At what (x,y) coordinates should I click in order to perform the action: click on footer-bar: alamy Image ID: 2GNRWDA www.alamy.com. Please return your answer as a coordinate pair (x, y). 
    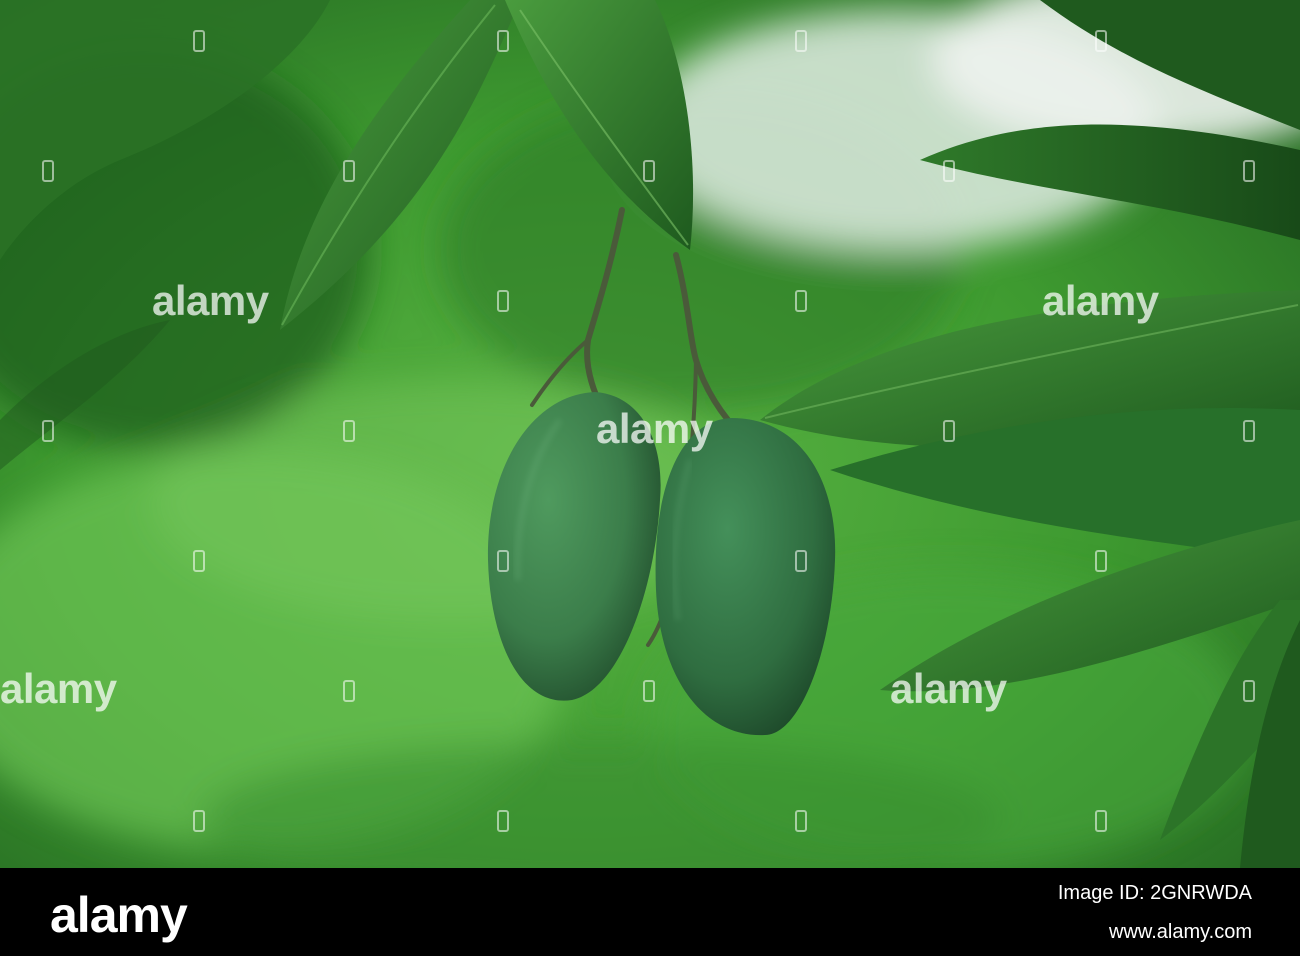
    Looking at the image, I should click on (650, 912).